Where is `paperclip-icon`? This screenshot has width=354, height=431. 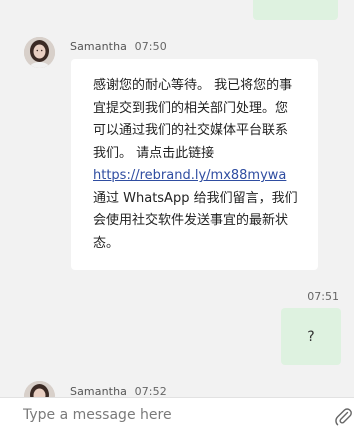 paperclip-icon is located at coordinates (343, 416).